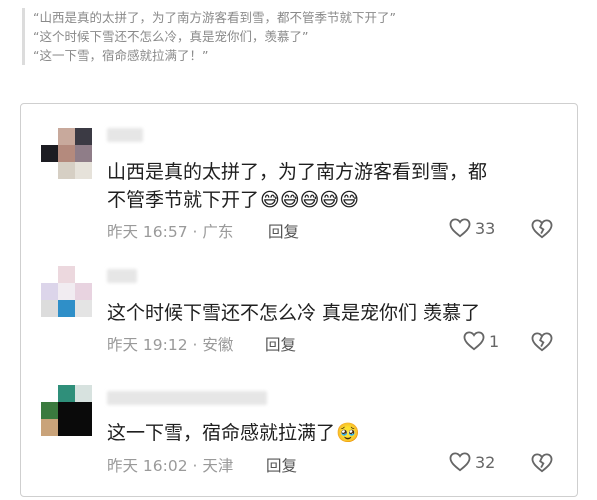  What do you see at coordinates (494, 341) in the screenshot?
I see `like-count-2: 1` at bounding box center [494, 341].